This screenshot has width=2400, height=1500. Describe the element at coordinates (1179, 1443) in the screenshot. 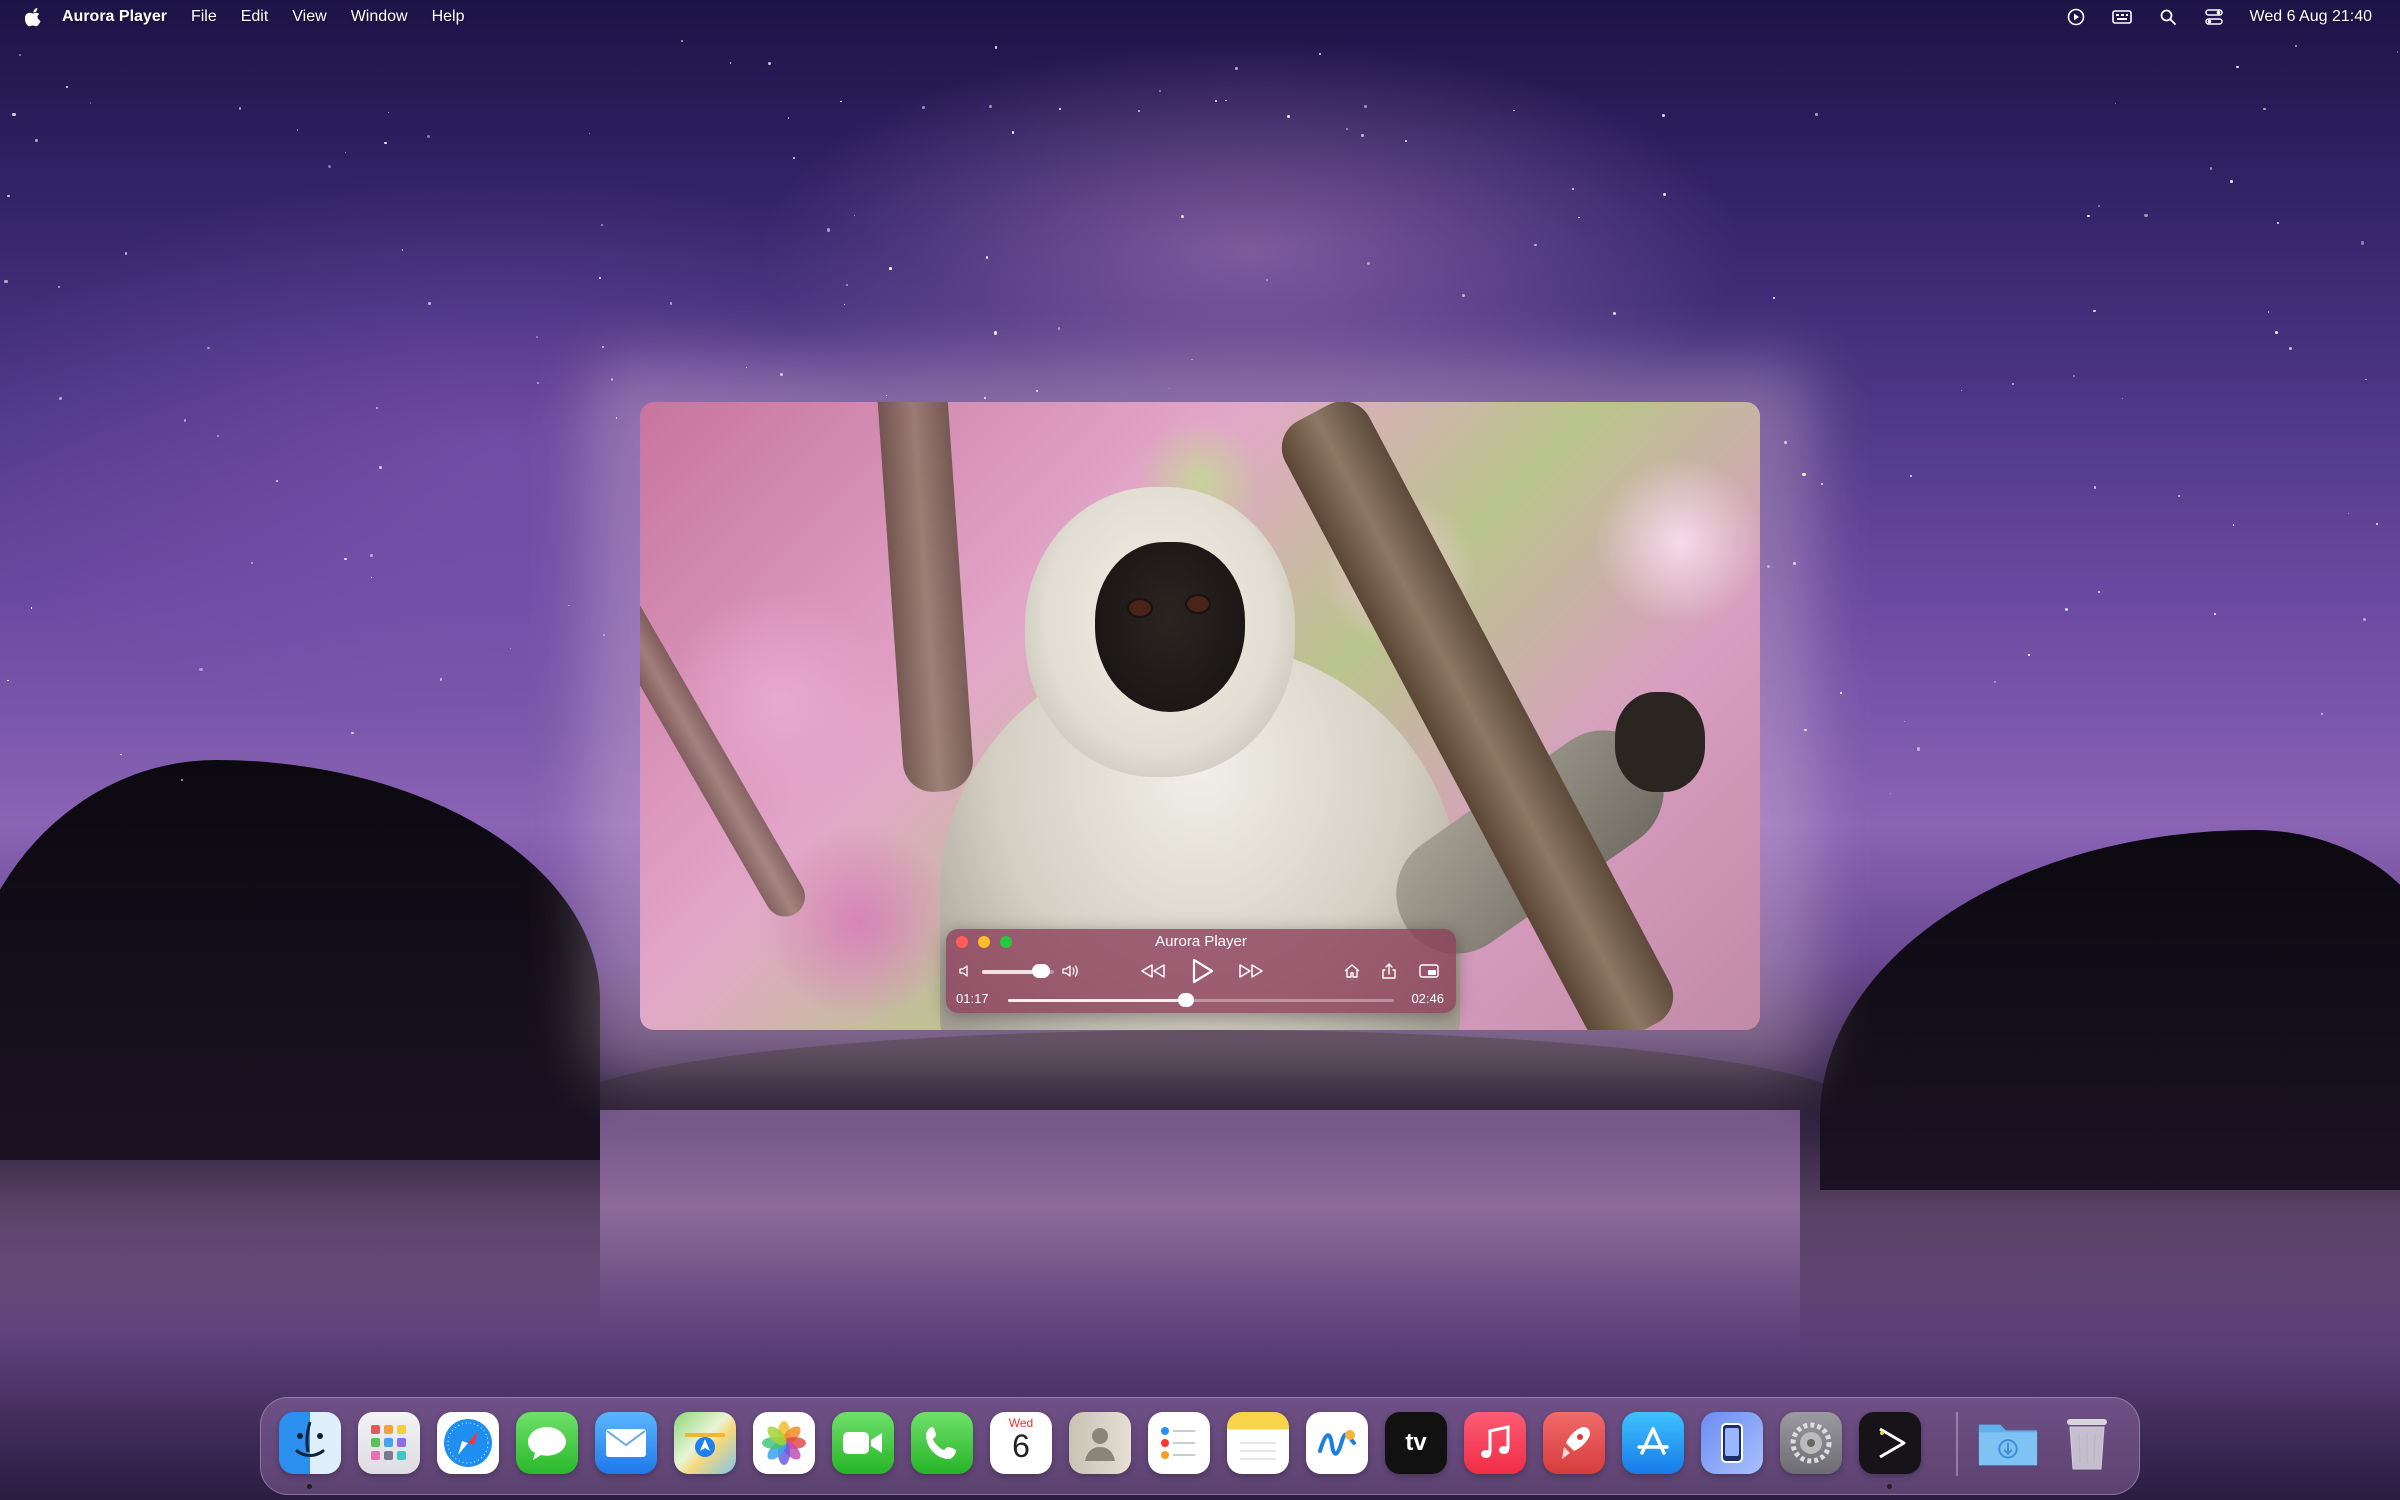

I see `dock-reminders-icon` at that location.